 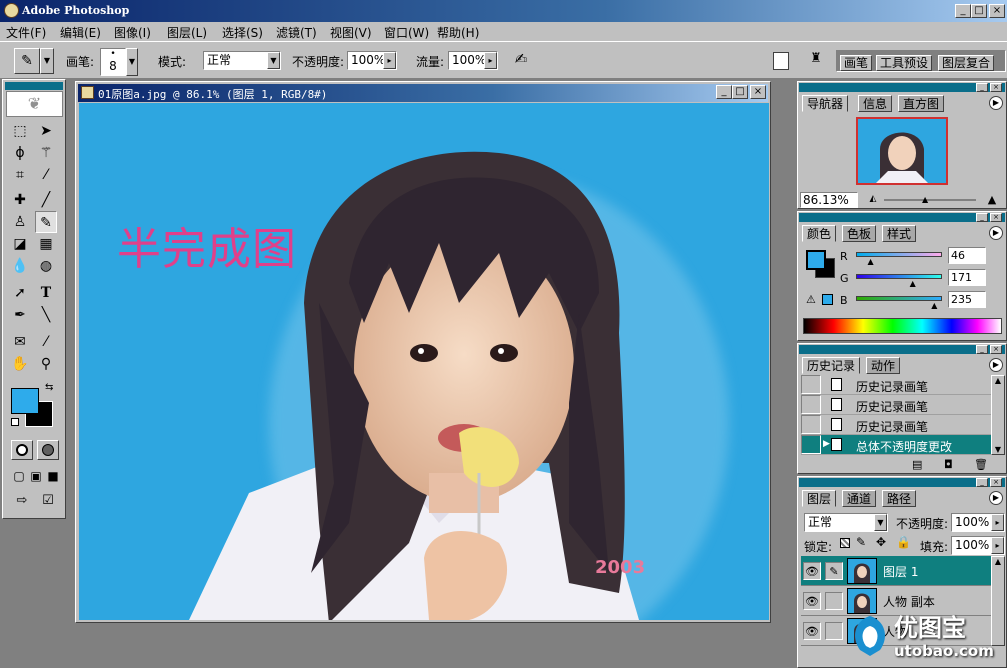 I want to click on g-slider-handle: ▲, so click(x=913, y=283).